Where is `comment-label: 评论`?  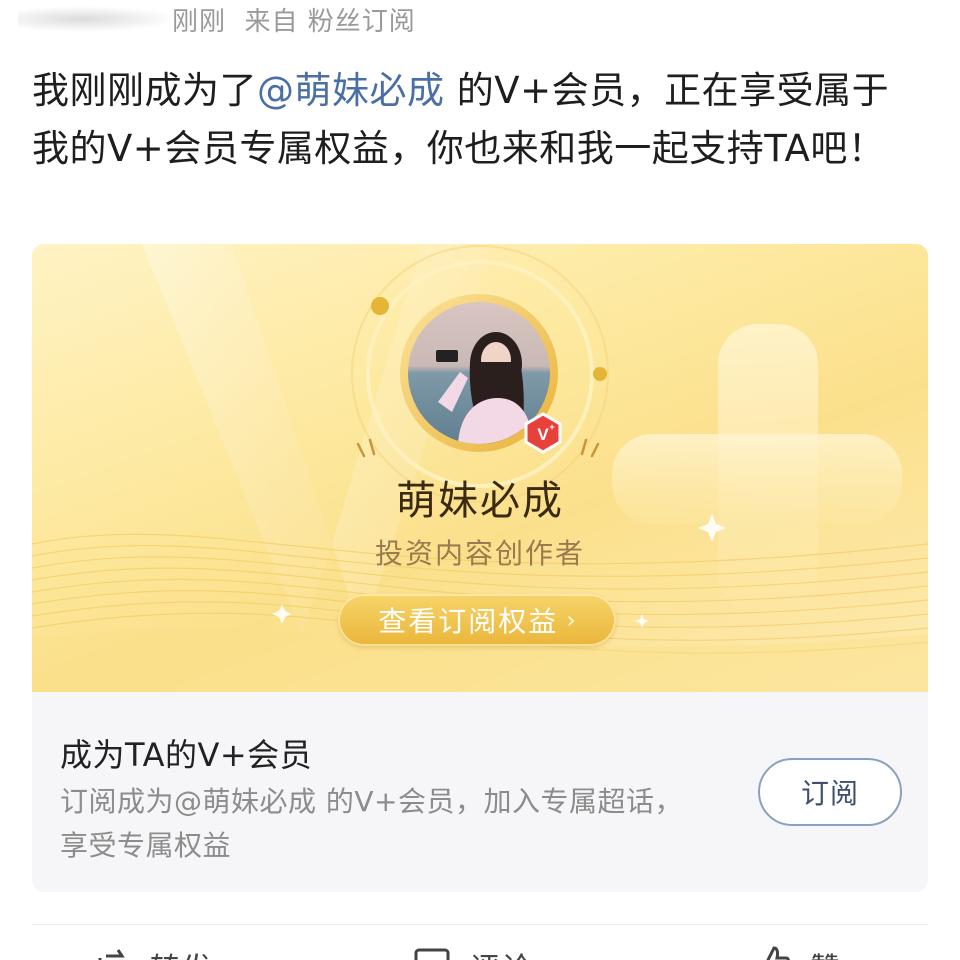
comment-label: 评论 is located at coordinates (502, 952).